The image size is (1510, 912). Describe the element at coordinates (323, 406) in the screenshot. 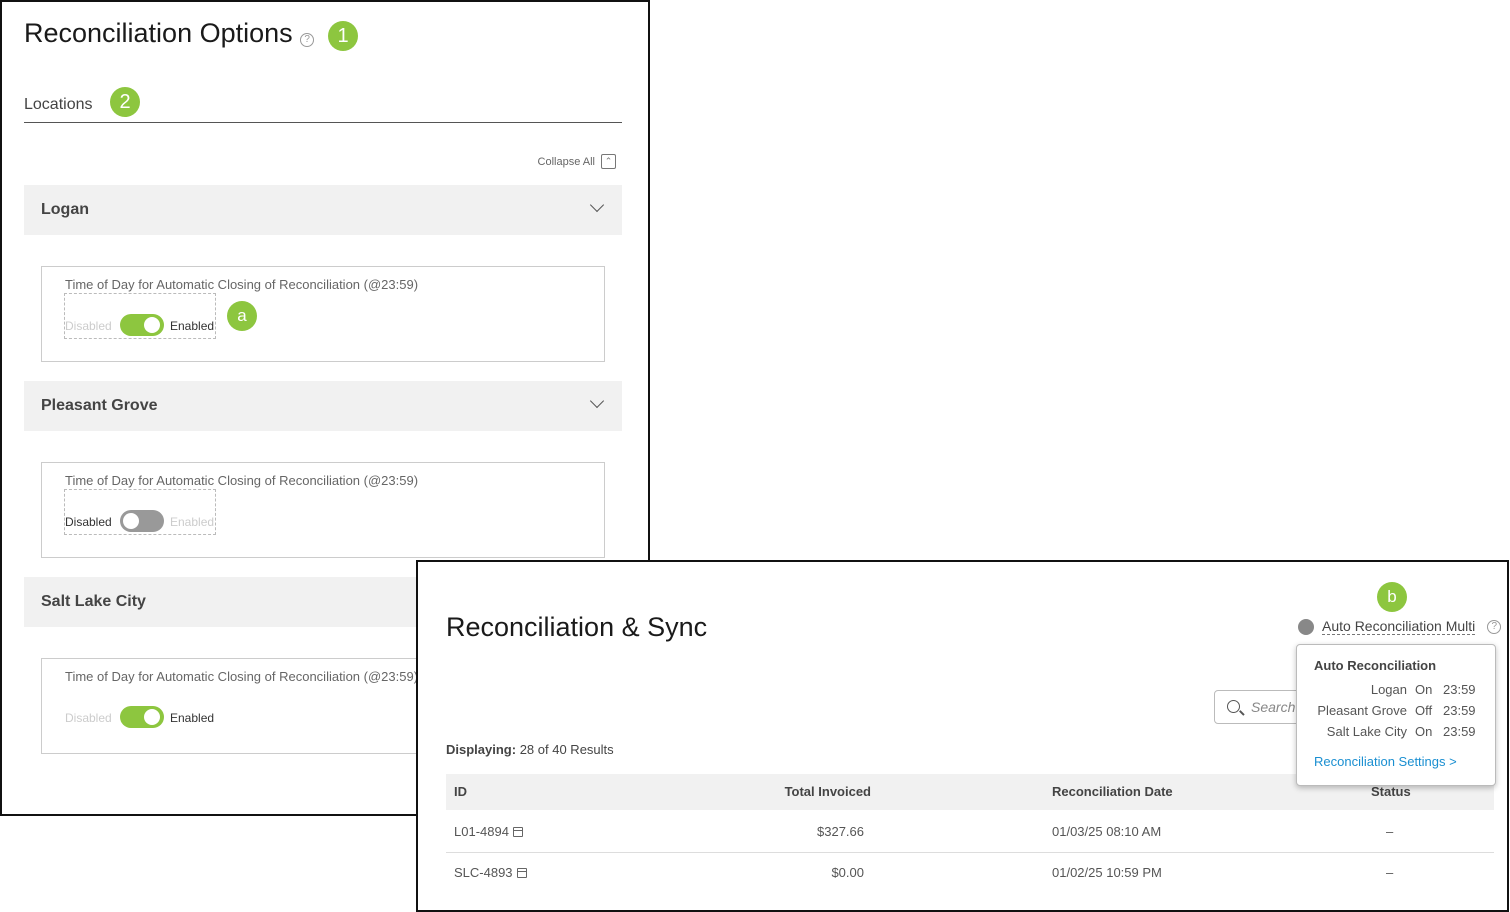

I see `location-header-pleasant-grove: Pleasant Grove` at that location.